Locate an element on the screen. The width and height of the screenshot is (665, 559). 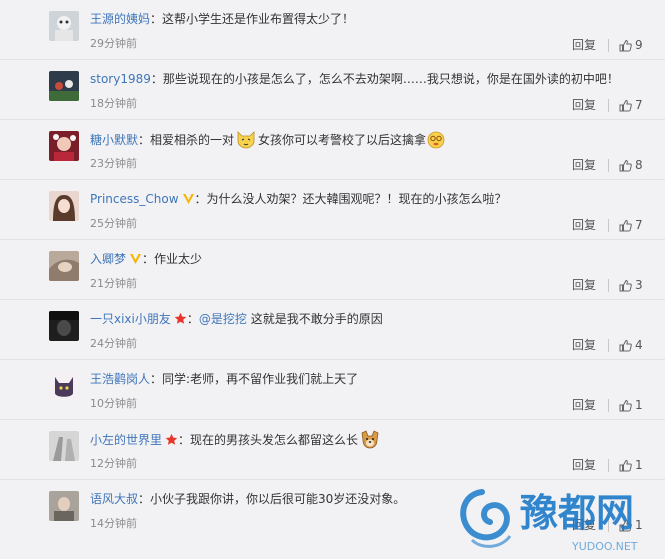
comment-item: 入卿梦 ：作业太少 21分钟前 回复 3 is located at coordinates (332, 270).